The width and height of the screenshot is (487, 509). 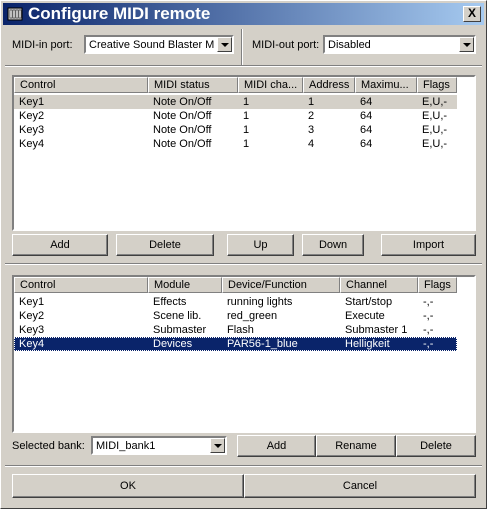 I want to click on cell-address: 3, so click(x=311, y=130).